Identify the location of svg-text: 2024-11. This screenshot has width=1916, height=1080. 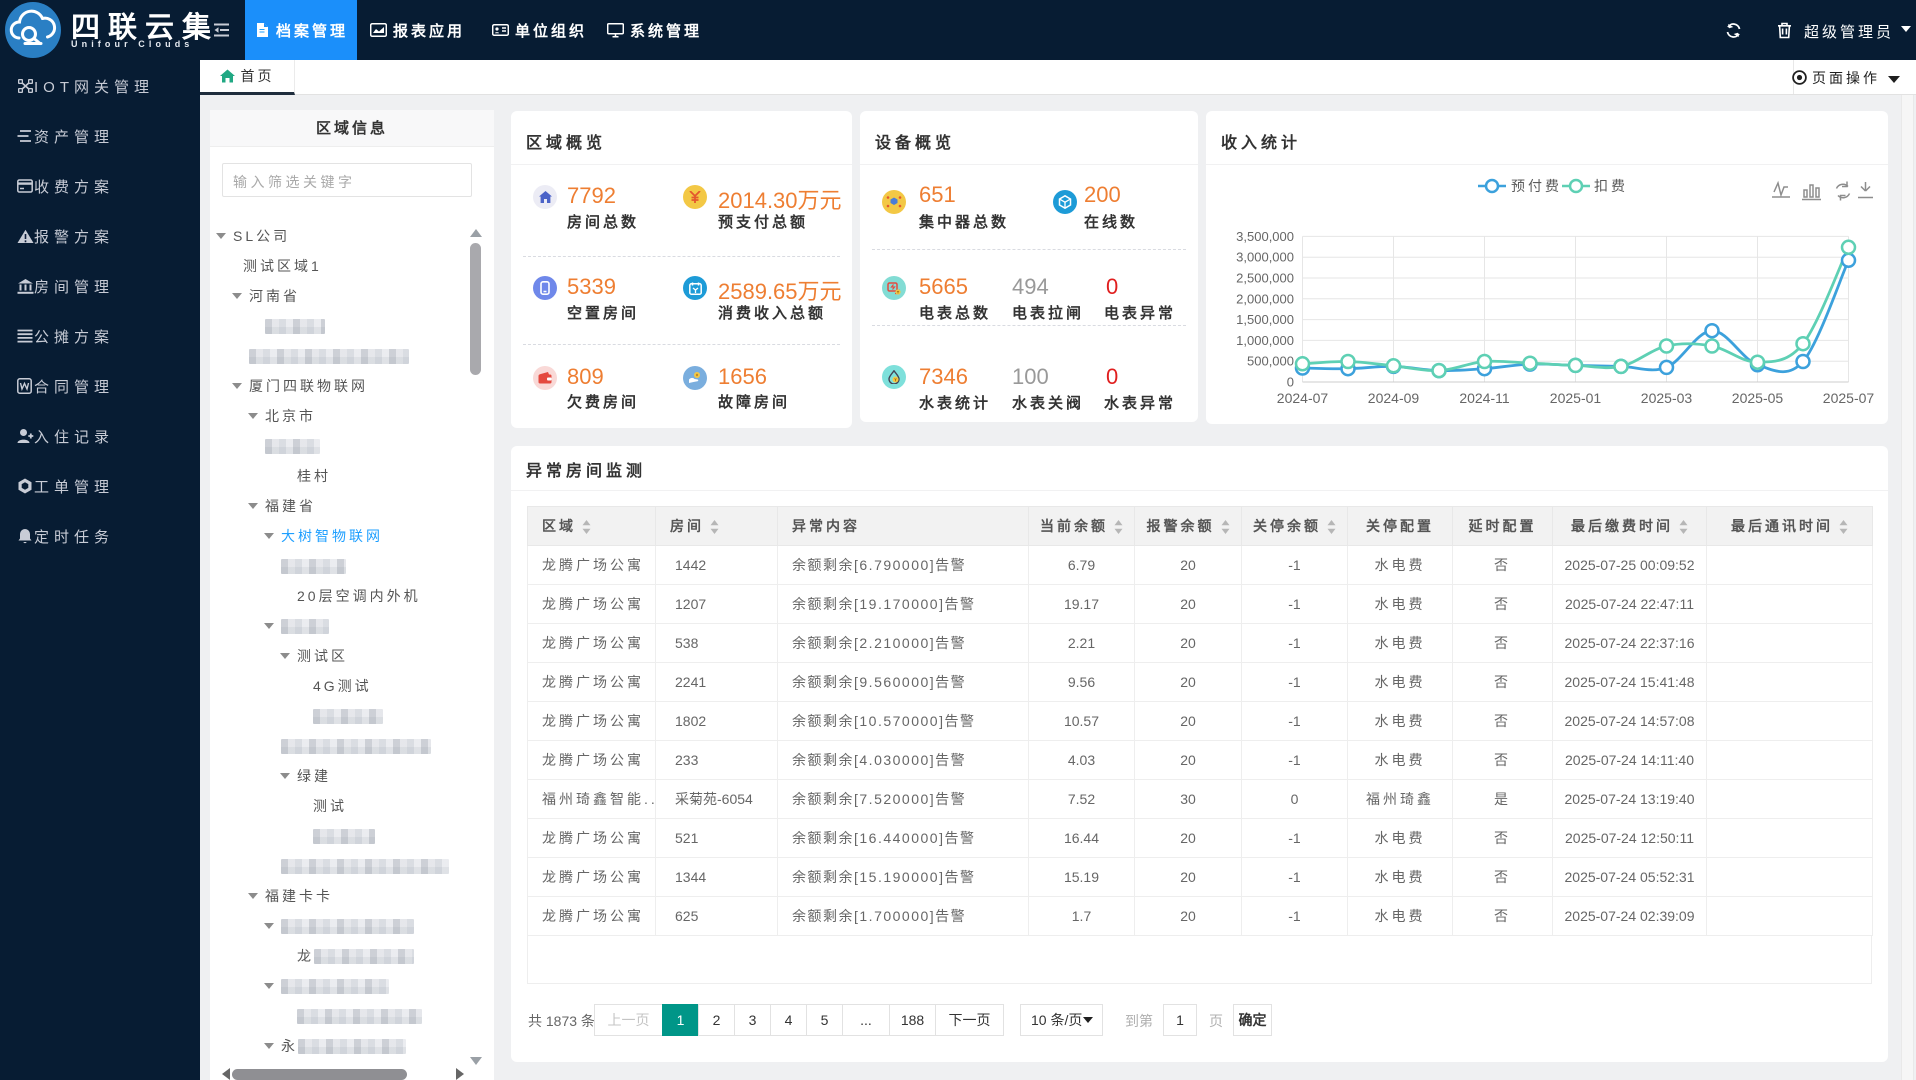
(1484, 398).